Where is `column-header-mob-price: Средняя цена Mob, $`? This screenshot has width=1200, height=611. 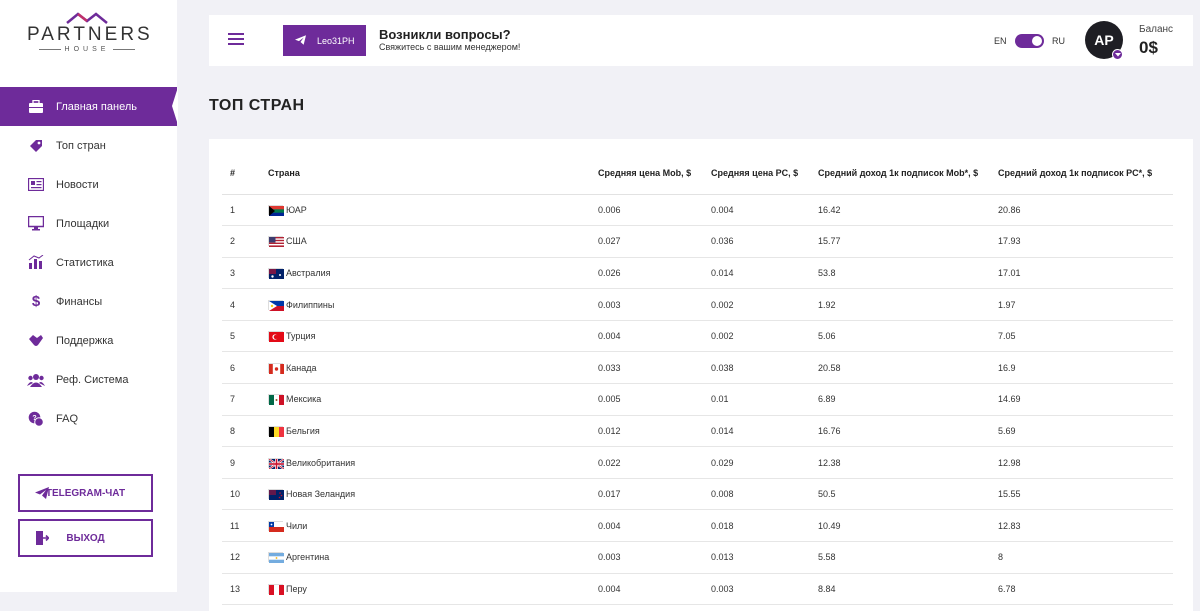 column-header-mob-price: Средняя цена Mob, $ is located at coordinates (654, 173).